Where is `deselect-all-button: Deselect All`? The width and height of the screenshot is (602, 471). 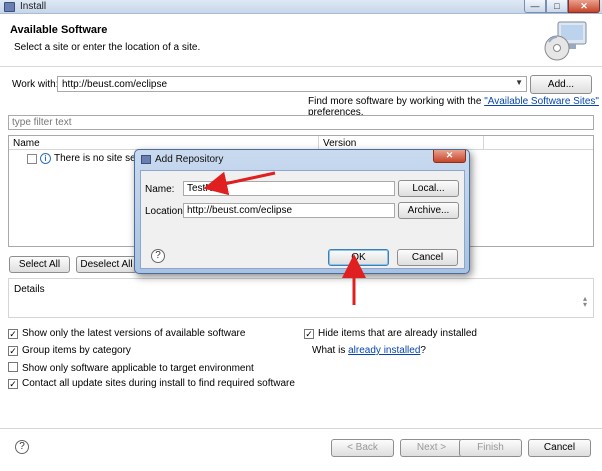 deselect-all-button: Deselect All is located at coordinates (106, 264).